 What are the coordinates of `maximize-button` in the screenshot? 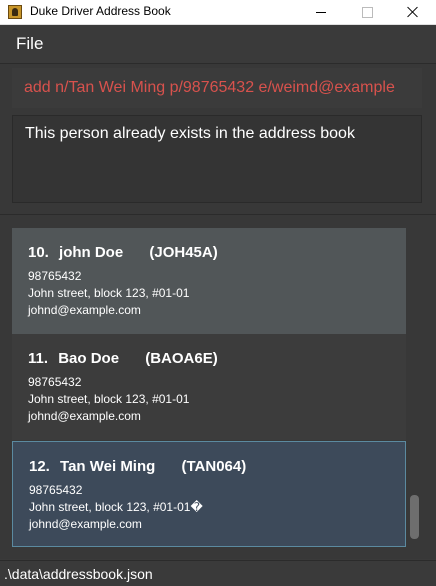 It's located at (367, 12).